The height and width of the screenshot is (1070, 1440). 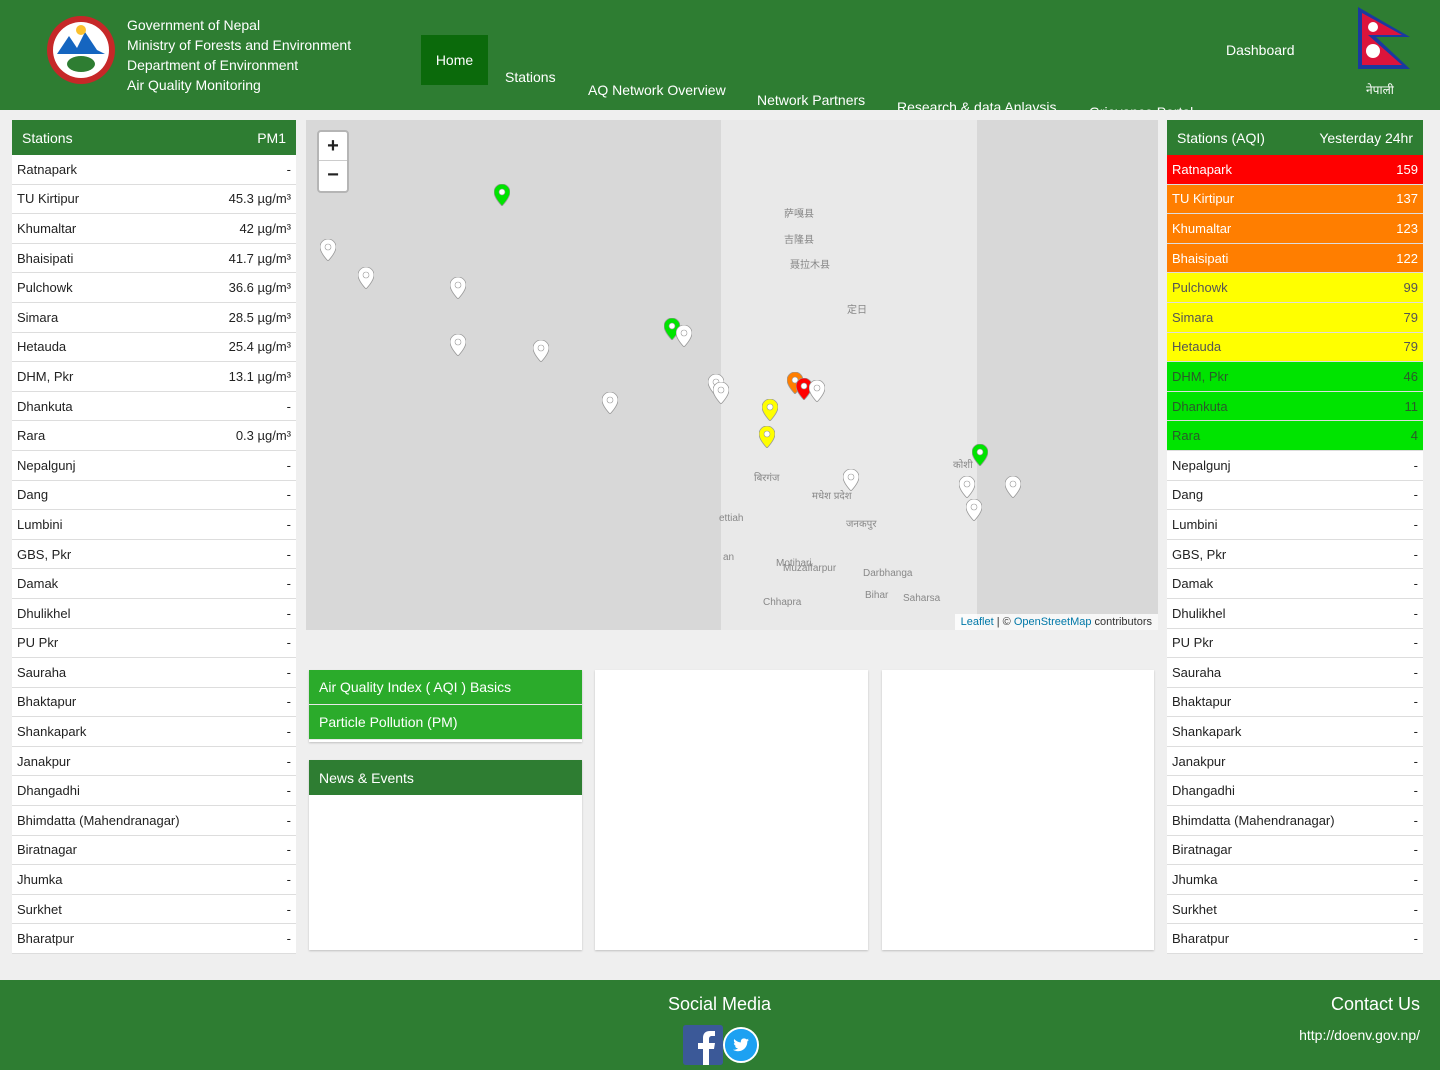 What do you see at coordinates (1203, 791) in the screenshot?
I see `station-name: Dhangadhi` at bounding box center [1203, 791].